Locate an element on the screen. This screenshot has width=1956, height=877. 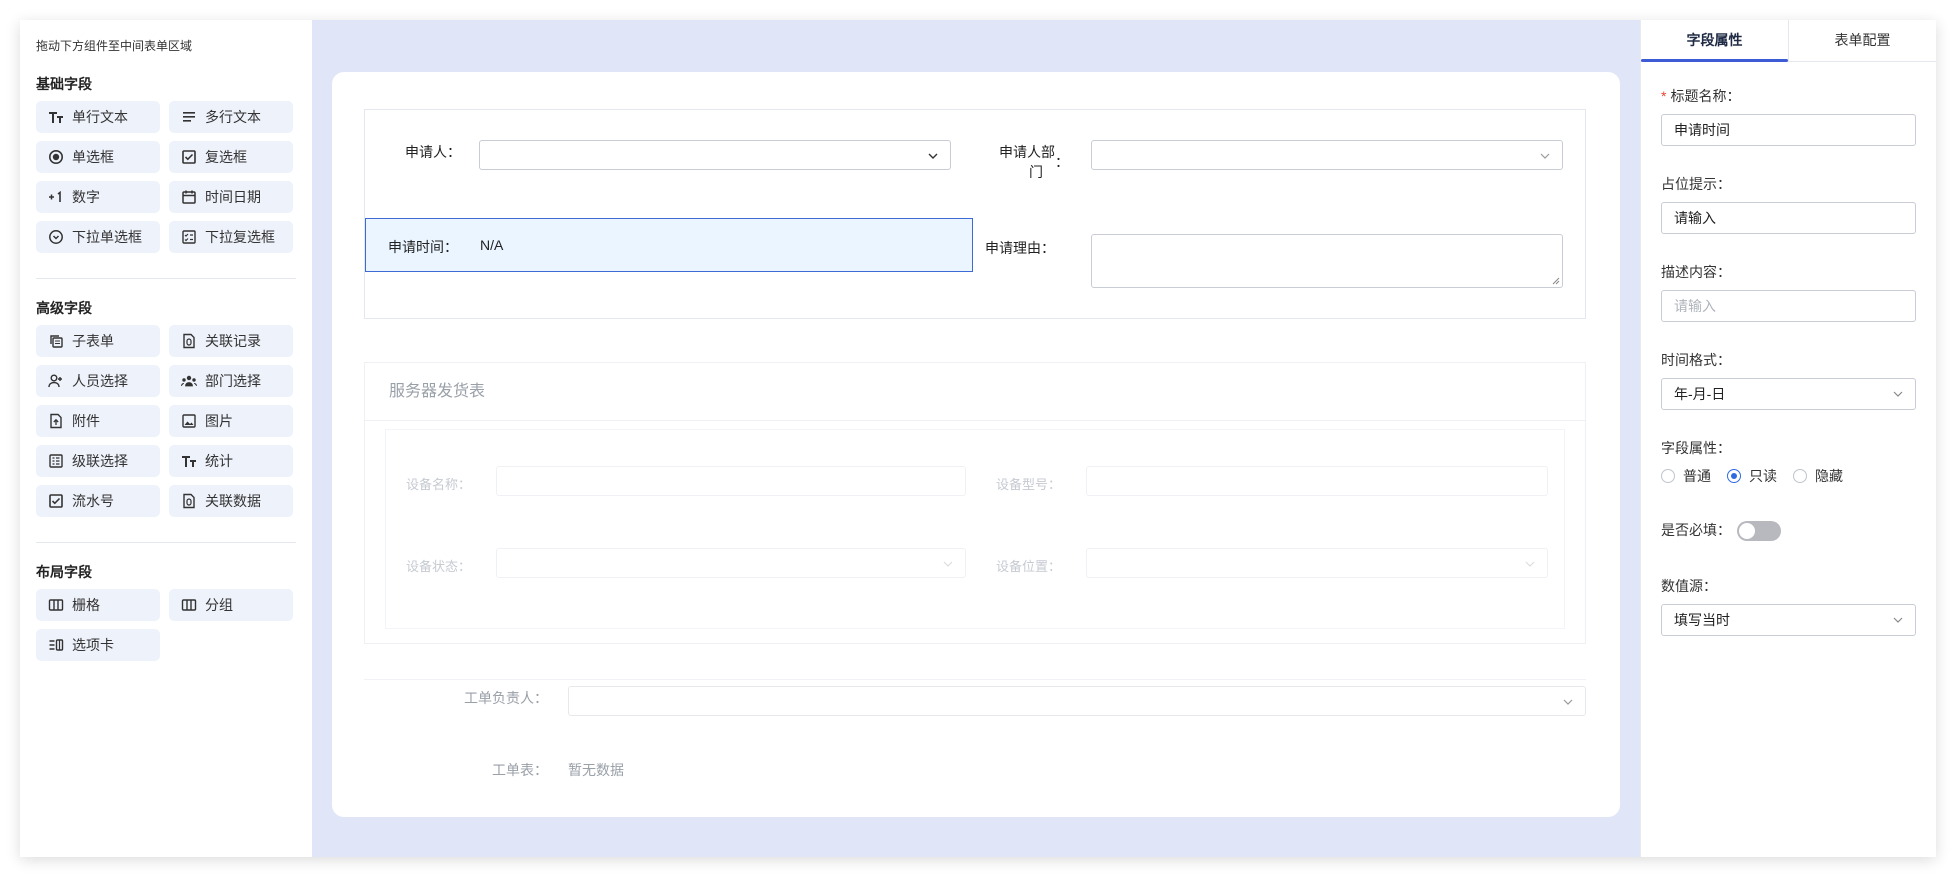
palette-item-label: 多行文本 is located at coordinates (233, 117).